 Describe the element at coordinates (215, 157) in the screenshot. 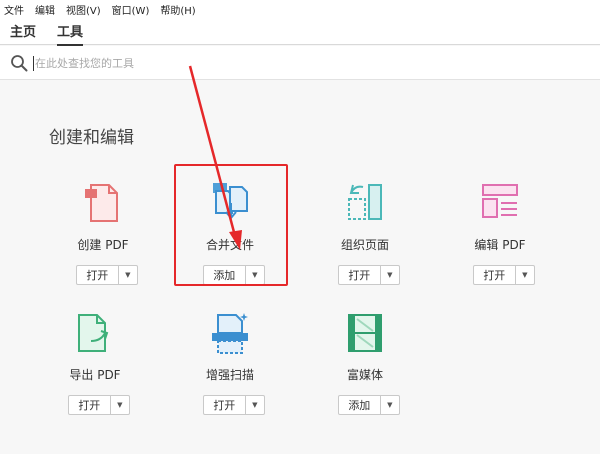

I see `arrow-annotation` at that location.